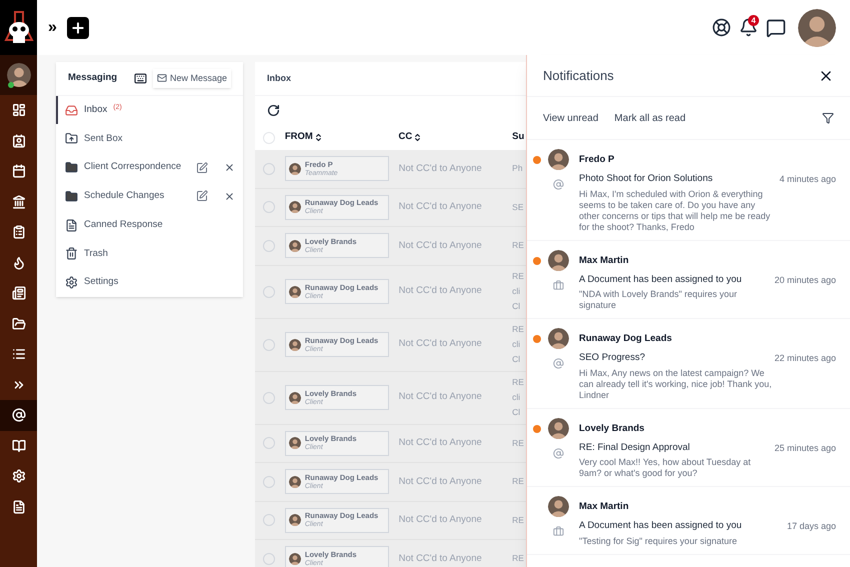 The width and height of the screenshot is (850, 567). What do you see at coordinates (341, 137) in the screenshot?
I see `column-header: FROM` at bounding box center [341, 137].